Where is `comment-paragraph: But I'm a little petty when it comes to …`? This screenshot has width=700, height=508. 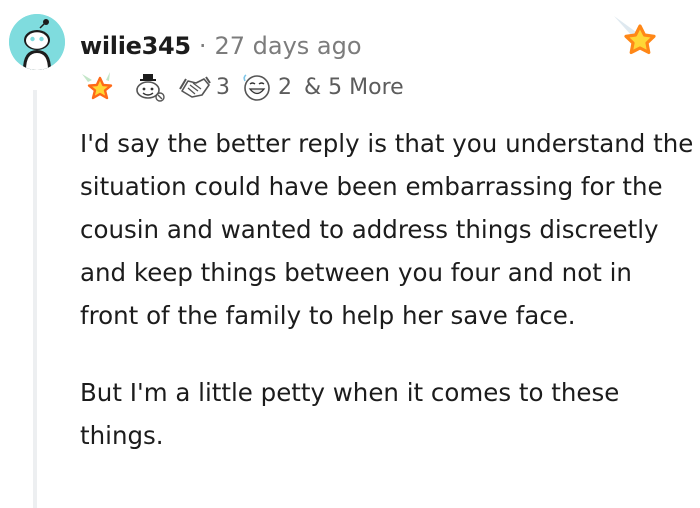 comment-paragraph: But I'm a little petty when it comes to … is located at coordinates (350, 414).